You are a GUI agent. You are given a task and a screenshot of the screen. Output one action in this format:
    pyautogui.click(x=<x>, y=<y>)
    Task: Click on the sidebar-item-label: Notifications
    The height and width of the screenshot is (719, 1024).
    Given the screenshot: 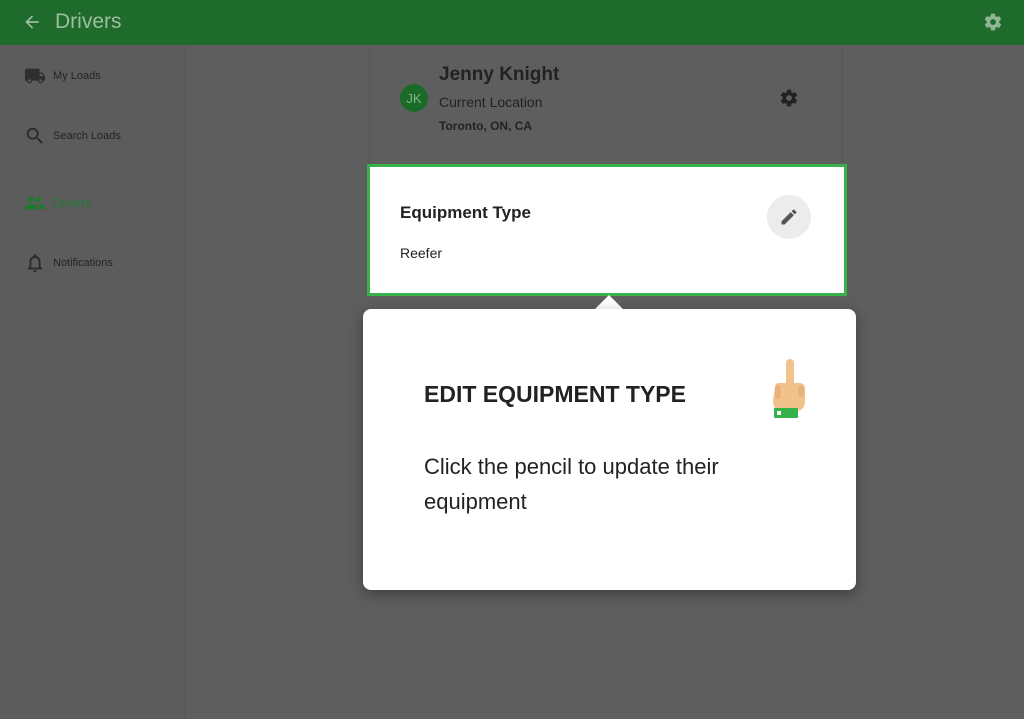 What is the action you would take?
    pyautogui.click(x=83, y=263)
    